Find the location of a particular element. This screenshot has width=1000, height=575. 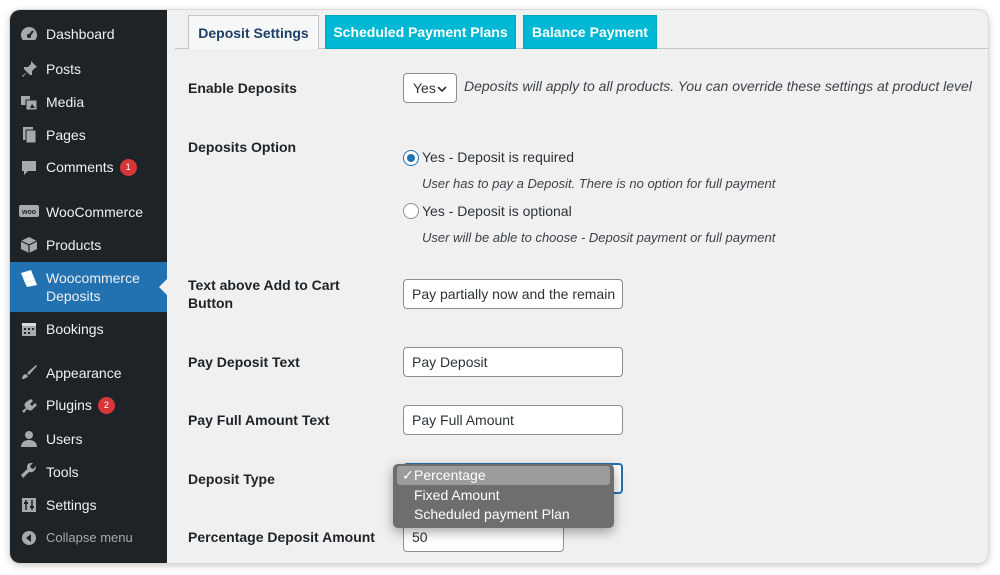

sidebar-item-label-line1: Woocommerce is located at coordinates (93, 278).